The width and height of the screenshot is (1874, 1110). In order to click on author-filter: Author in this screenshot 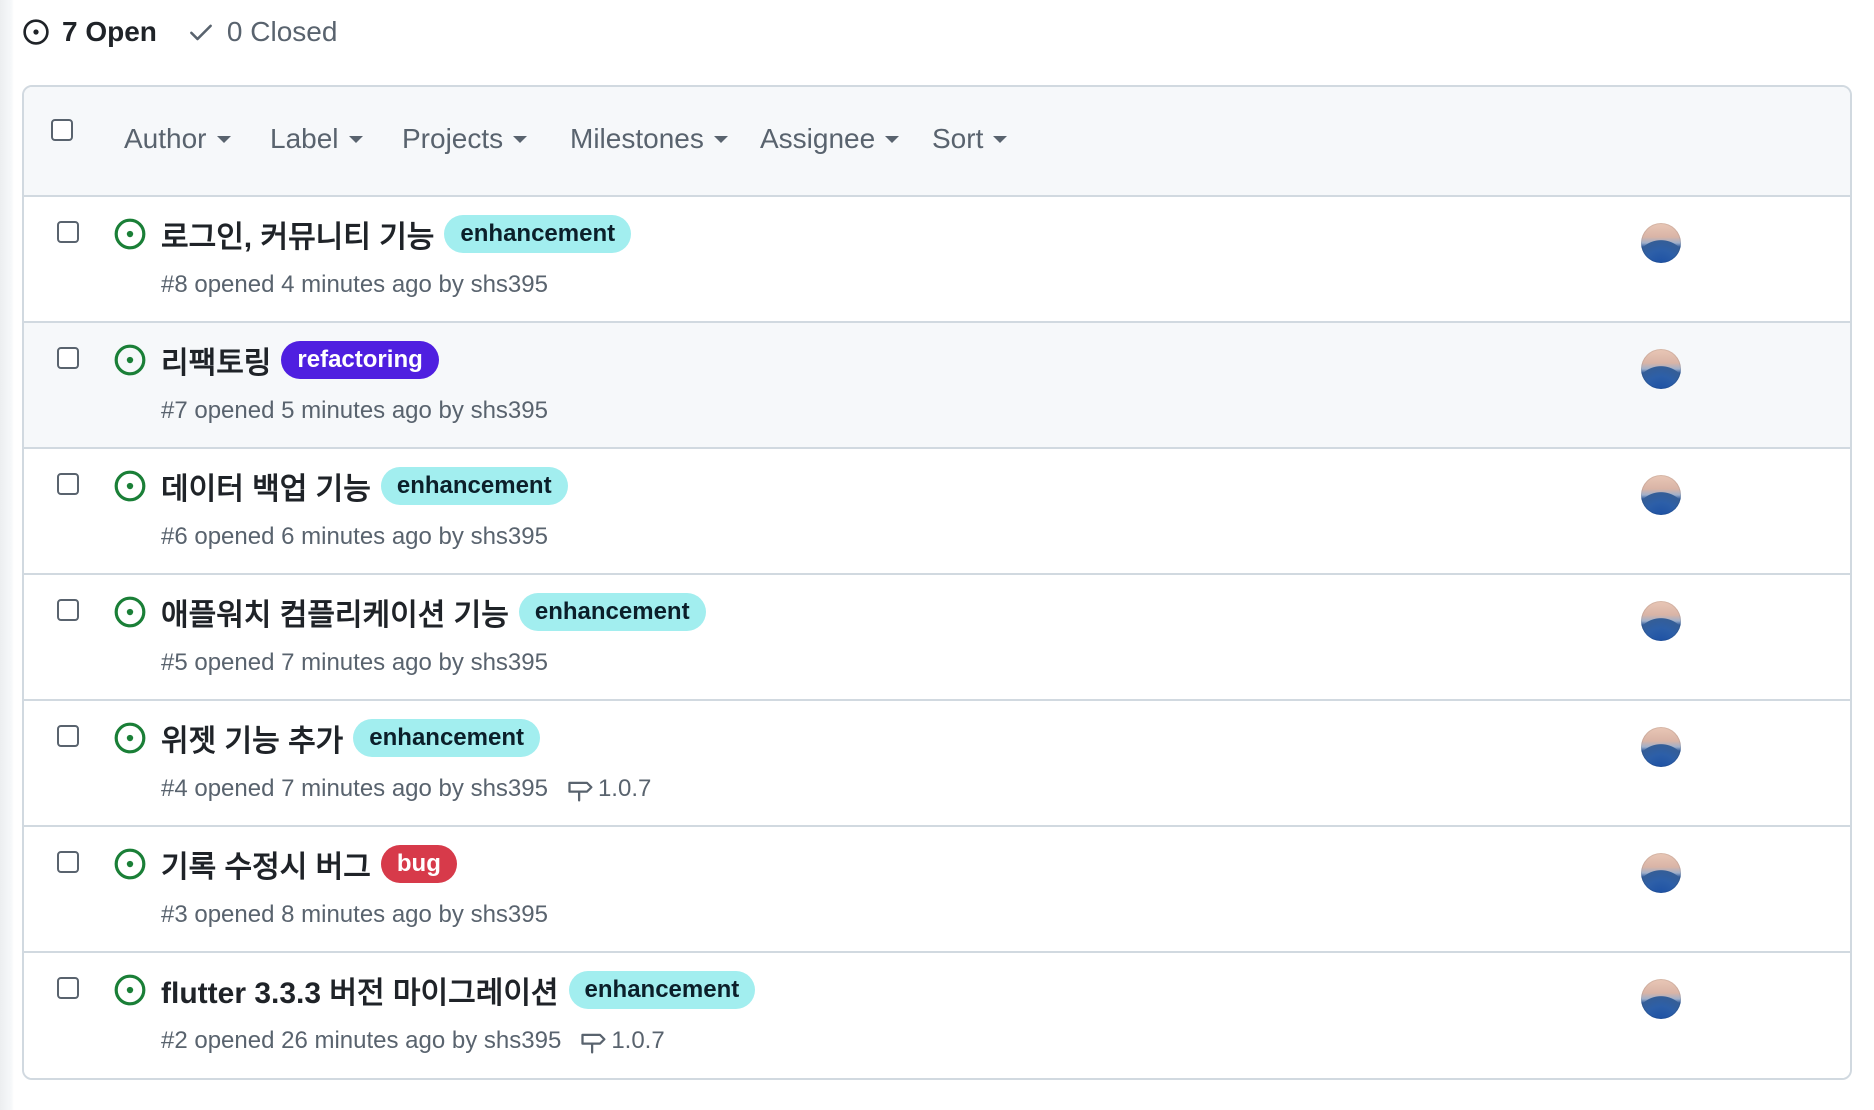, I will do `click(177, 139)`.